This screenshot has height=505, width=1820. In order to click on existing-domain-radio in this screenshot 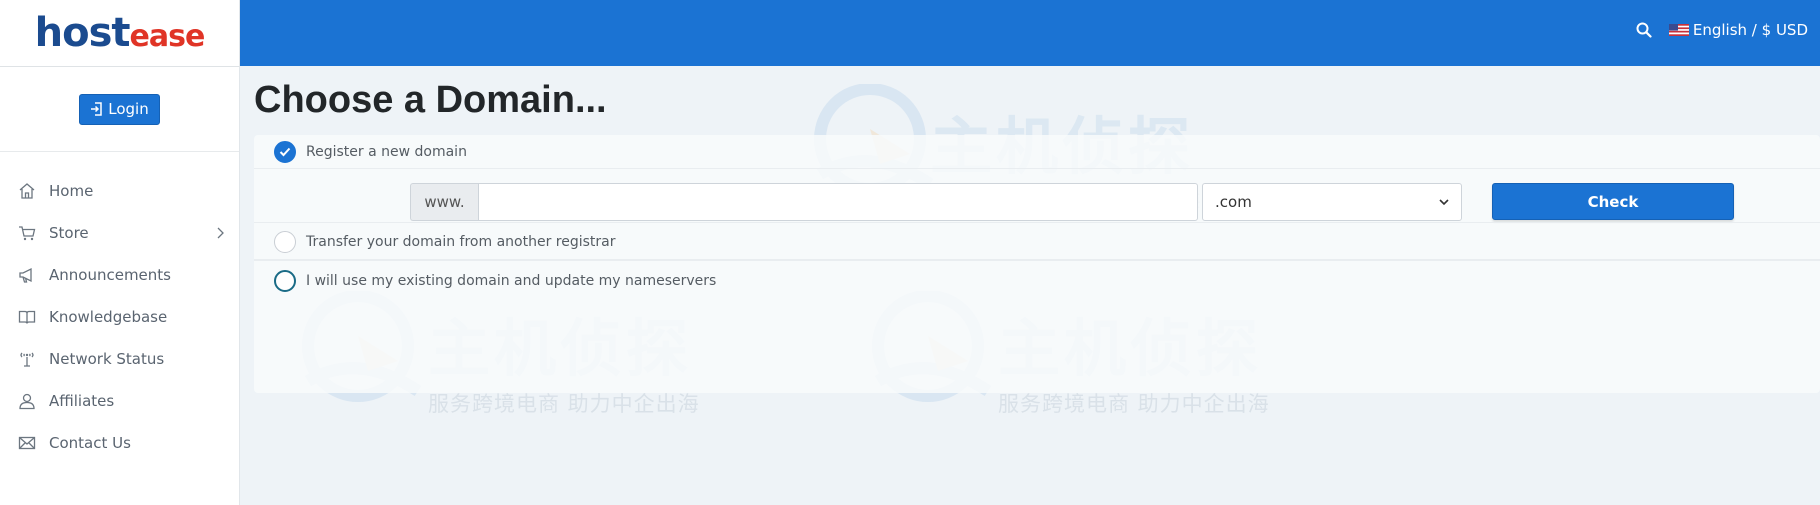, I will do `click(285, 281)`.